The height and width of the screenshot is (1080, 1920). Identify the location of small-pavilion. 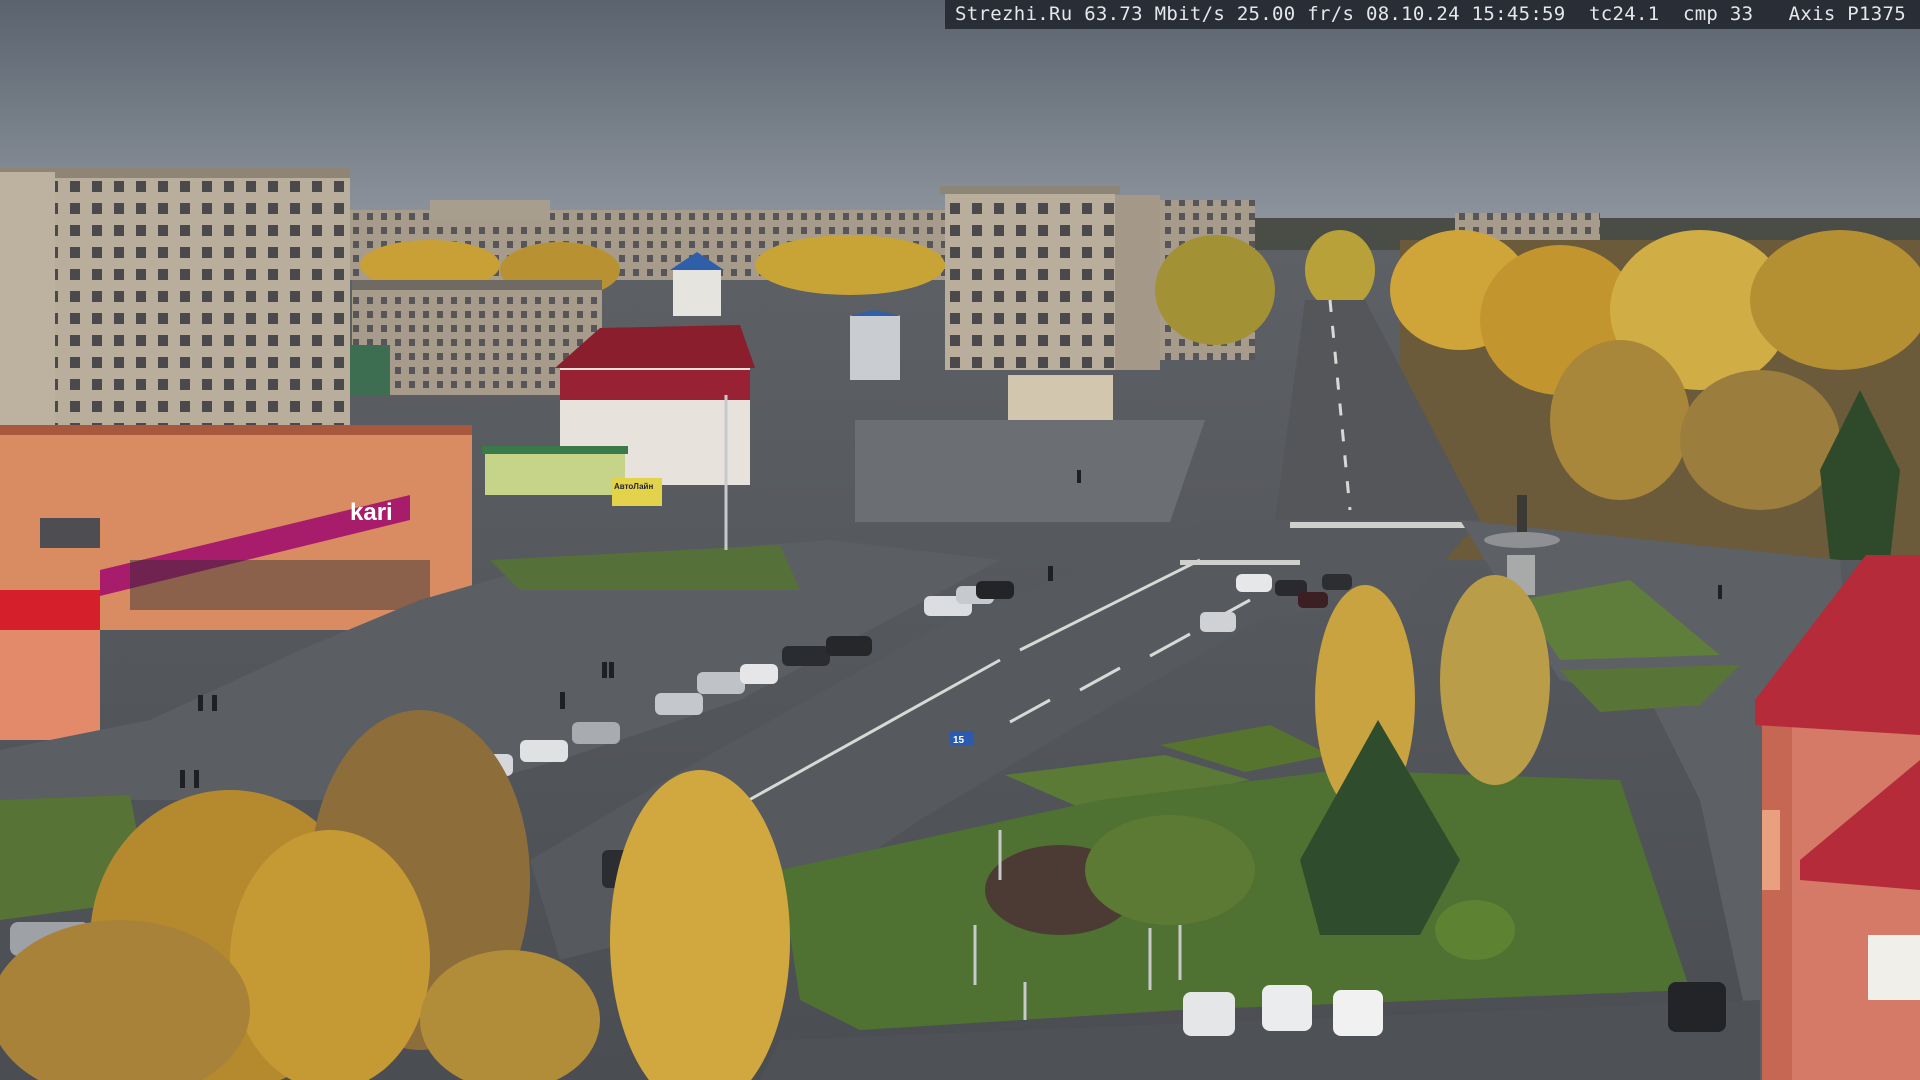
(1060, 397).